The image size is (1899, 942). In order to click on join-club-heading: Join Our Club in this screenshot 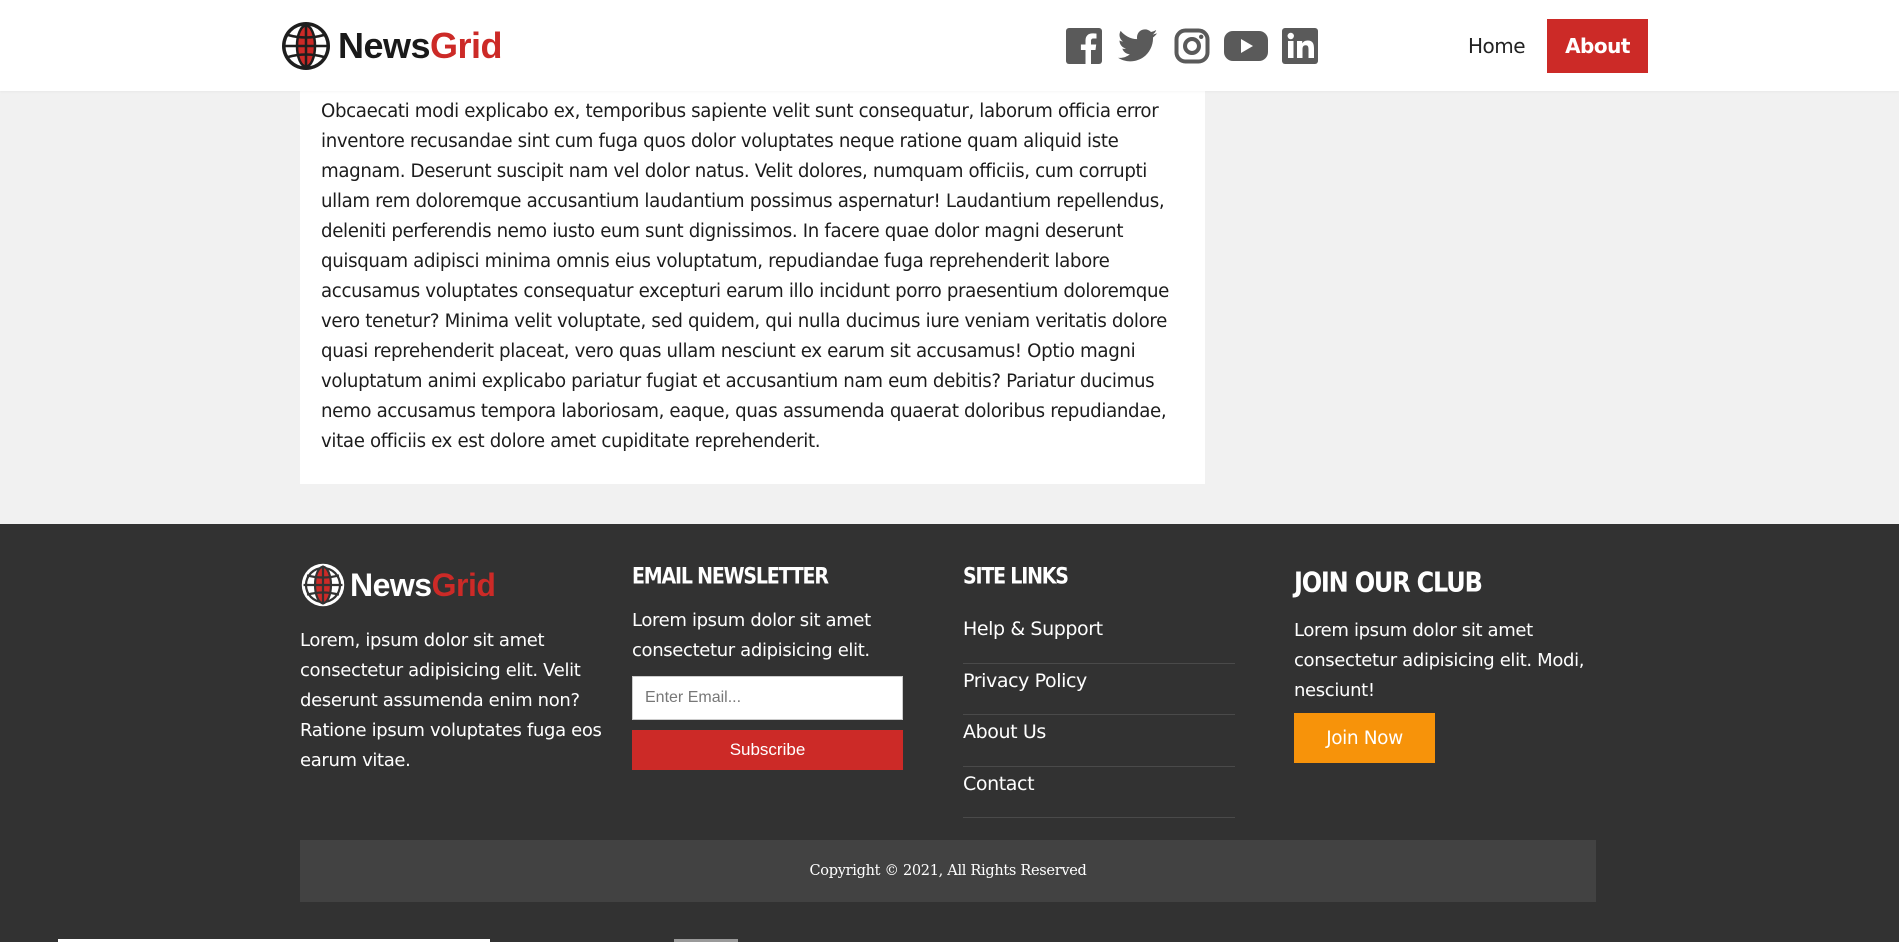, I will do `click(1388, 582)`.